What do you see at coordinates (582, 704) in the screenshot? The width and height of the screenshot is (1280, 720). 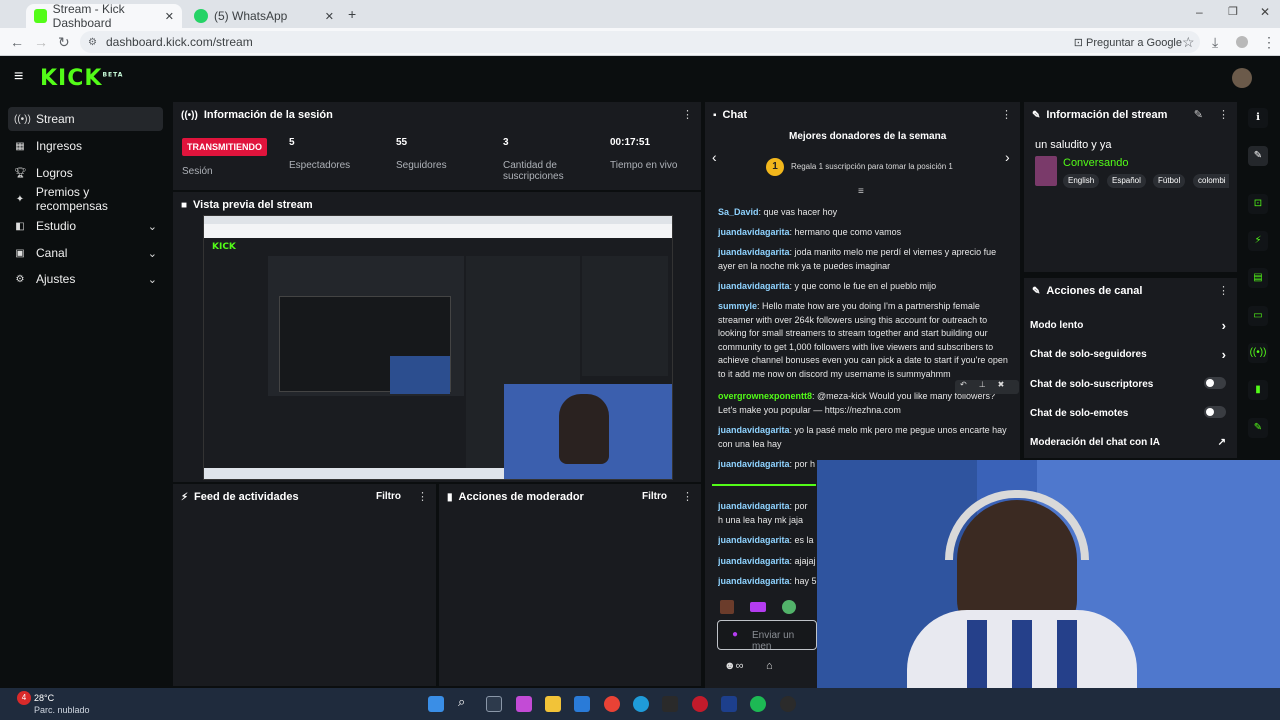 I see `store-app-icon` at bounding box center [582, 704].